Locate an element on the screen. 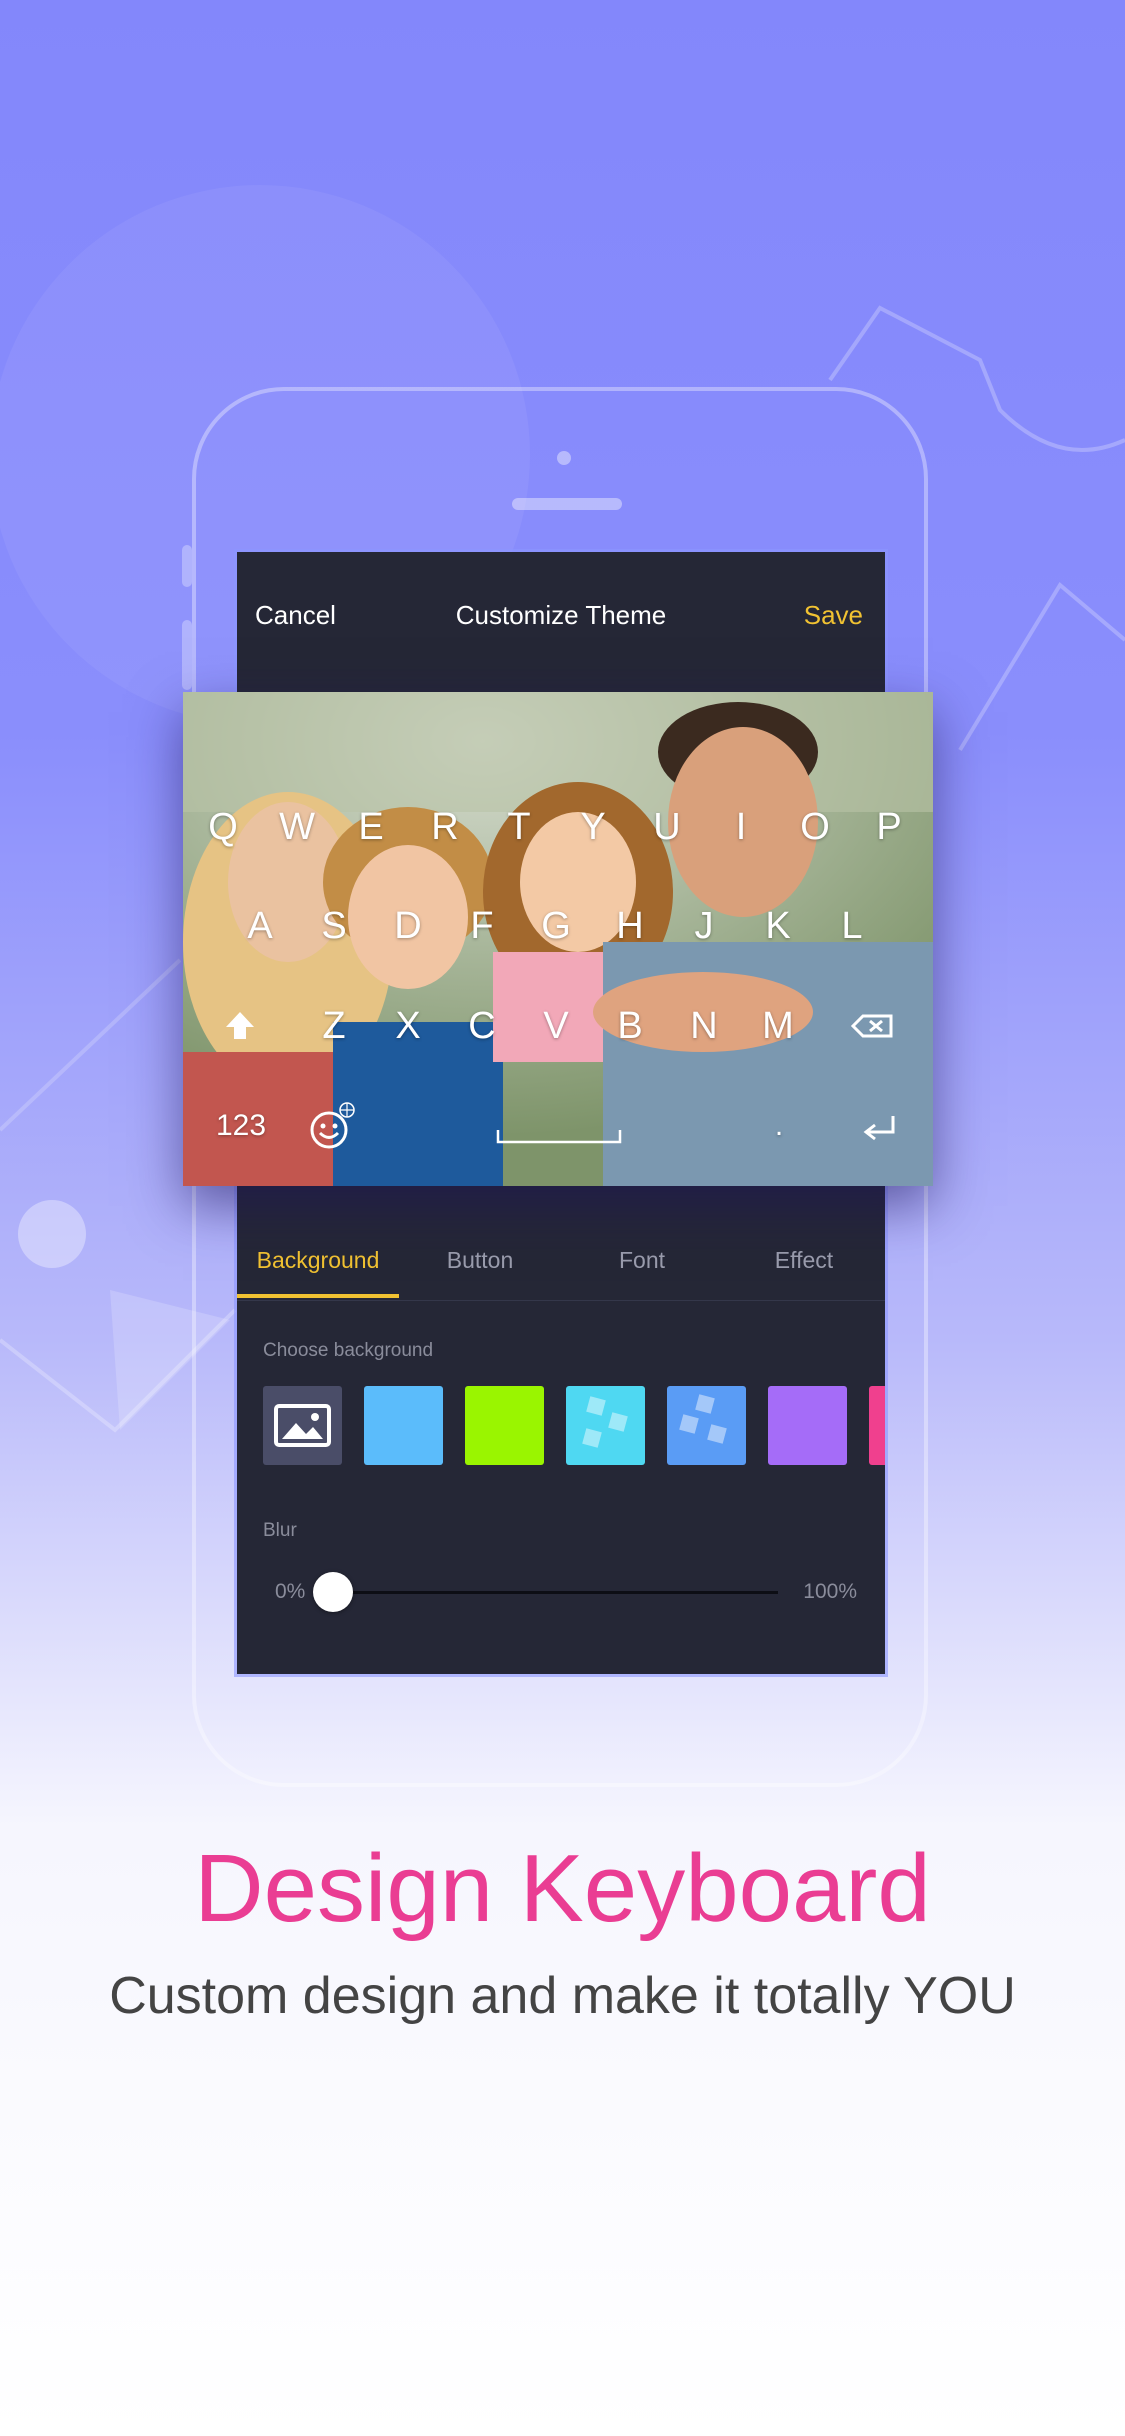  numbers-key: 123 is located at coordinates (241, 1126).